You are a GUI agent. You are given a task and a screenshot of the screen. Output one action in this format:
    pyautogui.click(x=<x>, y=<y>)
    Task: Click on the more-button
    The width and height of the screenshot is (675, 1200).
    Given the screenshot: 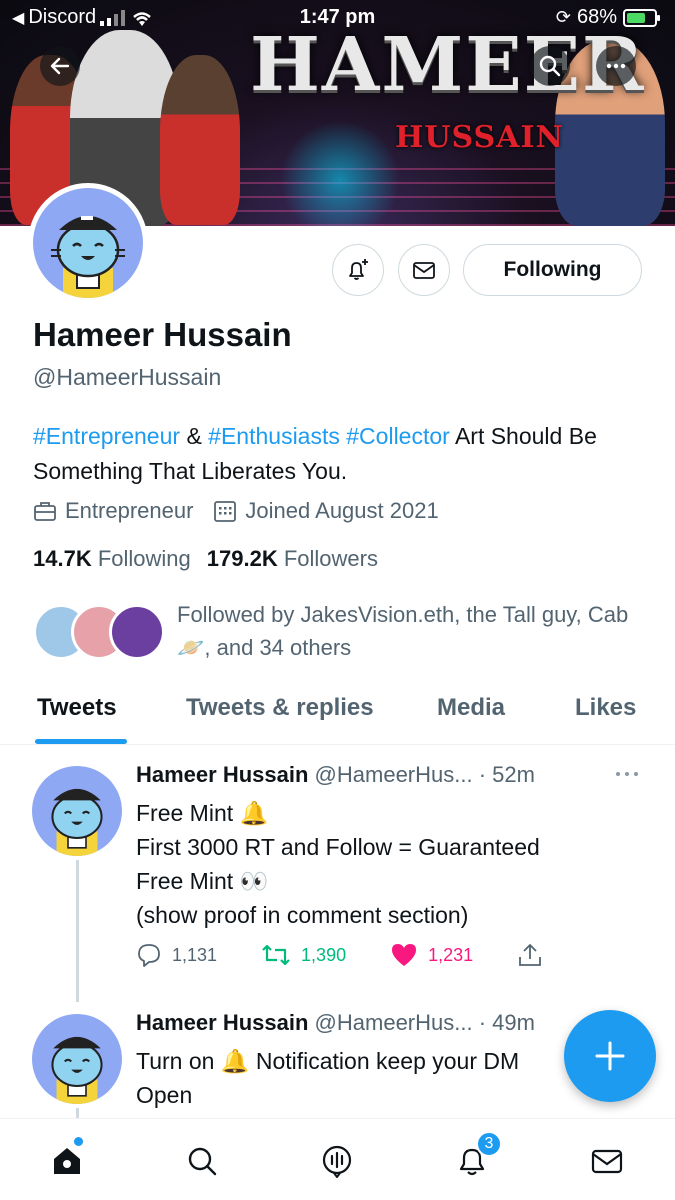 What is the action you would take?
    pyautogui.click(x=616, y=66)
    